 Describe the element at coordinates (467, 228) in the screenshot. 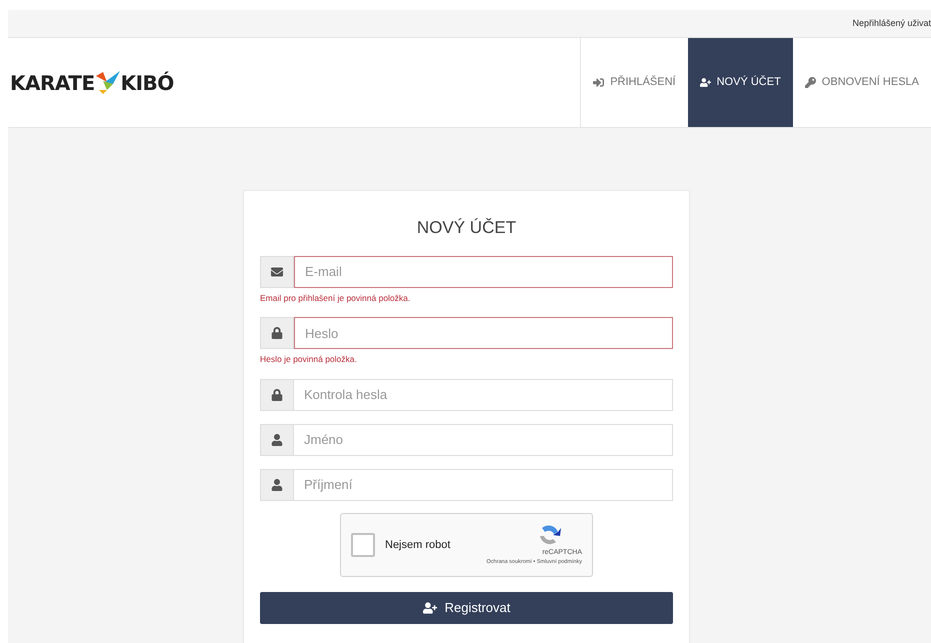

I see `form-title: NOVÝ ÚČET` at that location.